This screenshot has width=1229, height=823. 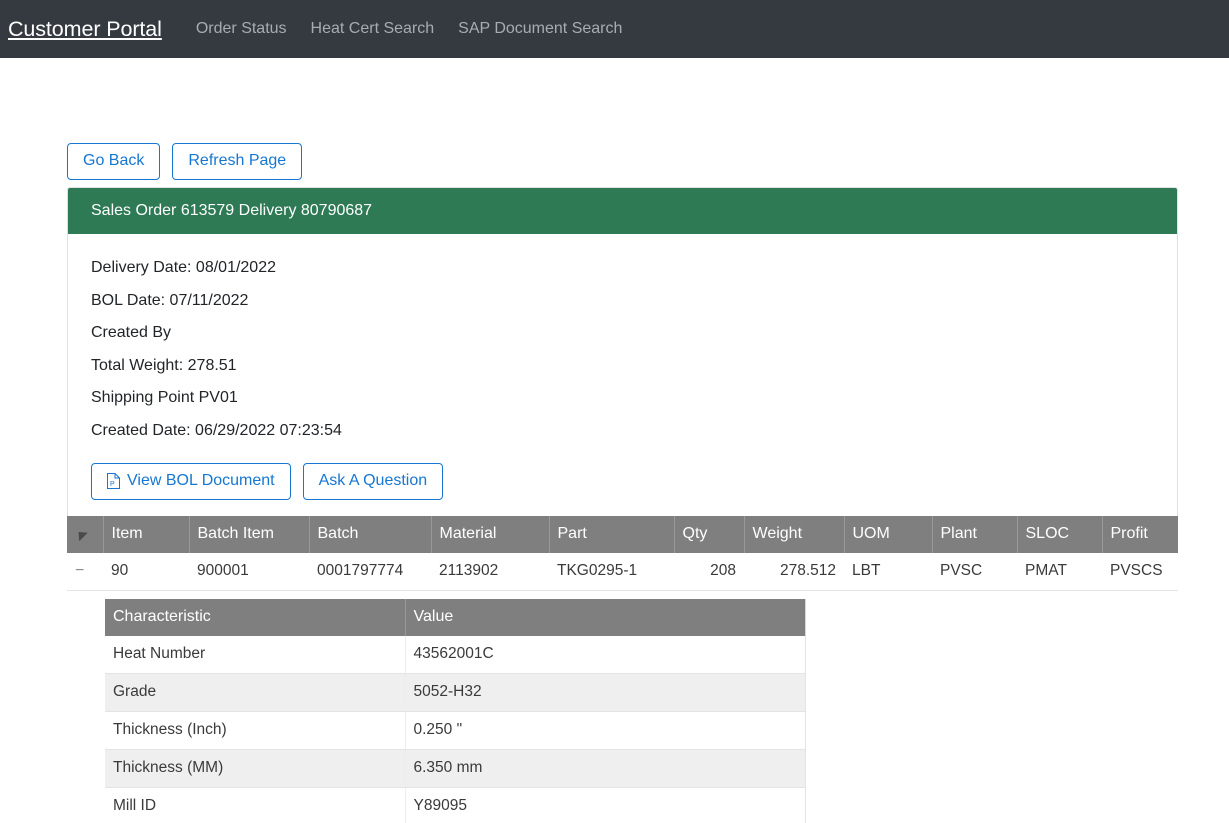 I want to click on grid-col-sloc: SLOC, so click(x=1060, y=534).